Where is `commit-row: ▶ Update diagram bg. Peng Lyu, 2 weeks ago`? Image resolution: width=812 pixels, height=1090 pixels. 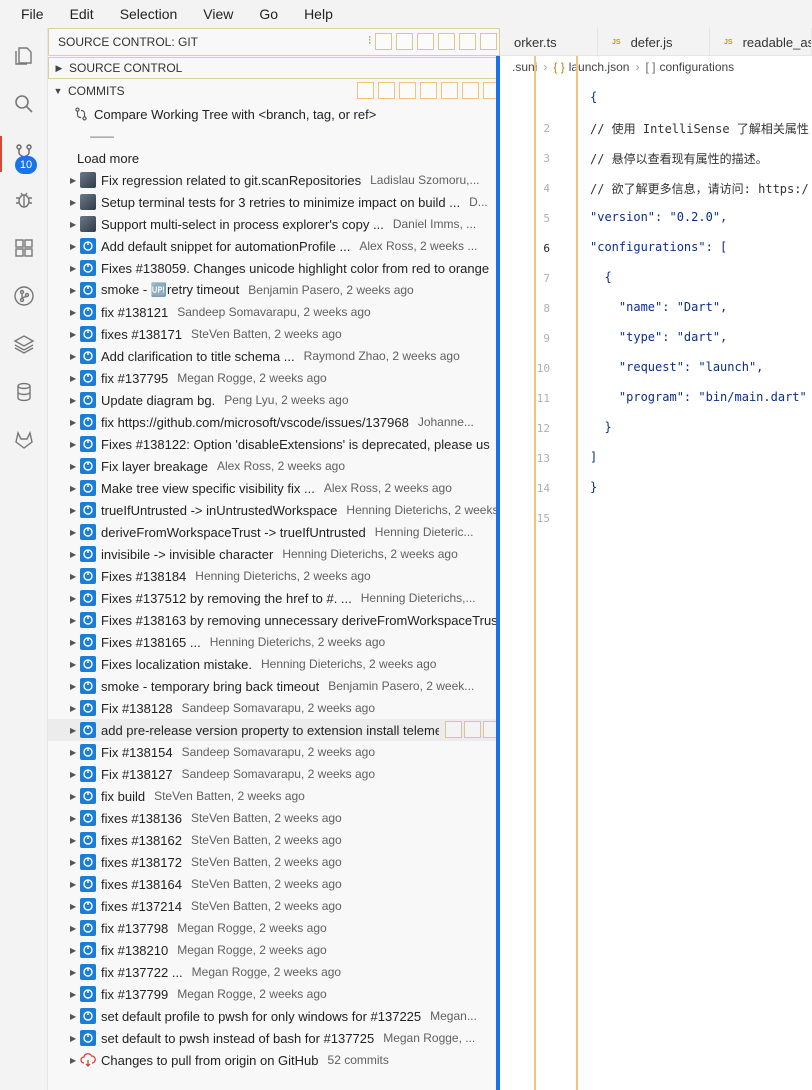
commit-row: ▶ Update diagram bg. Peng Lyu, 2 weeks ago is located at coordinates (274, 400).